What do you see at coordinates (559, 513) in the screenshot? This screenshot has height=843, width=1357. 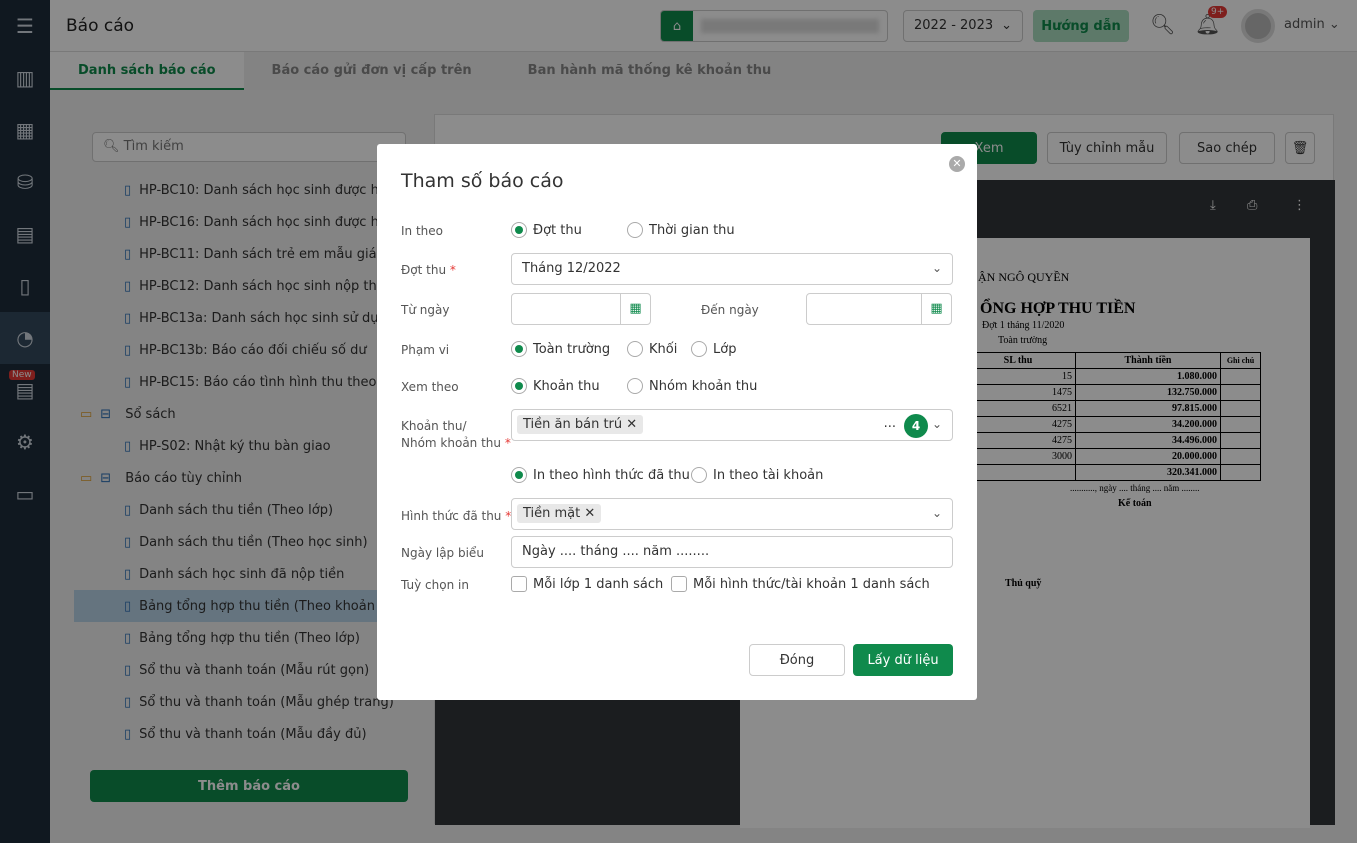 I see `method-tag: Tiền mặt ✕` at bounding box center [559, 513].